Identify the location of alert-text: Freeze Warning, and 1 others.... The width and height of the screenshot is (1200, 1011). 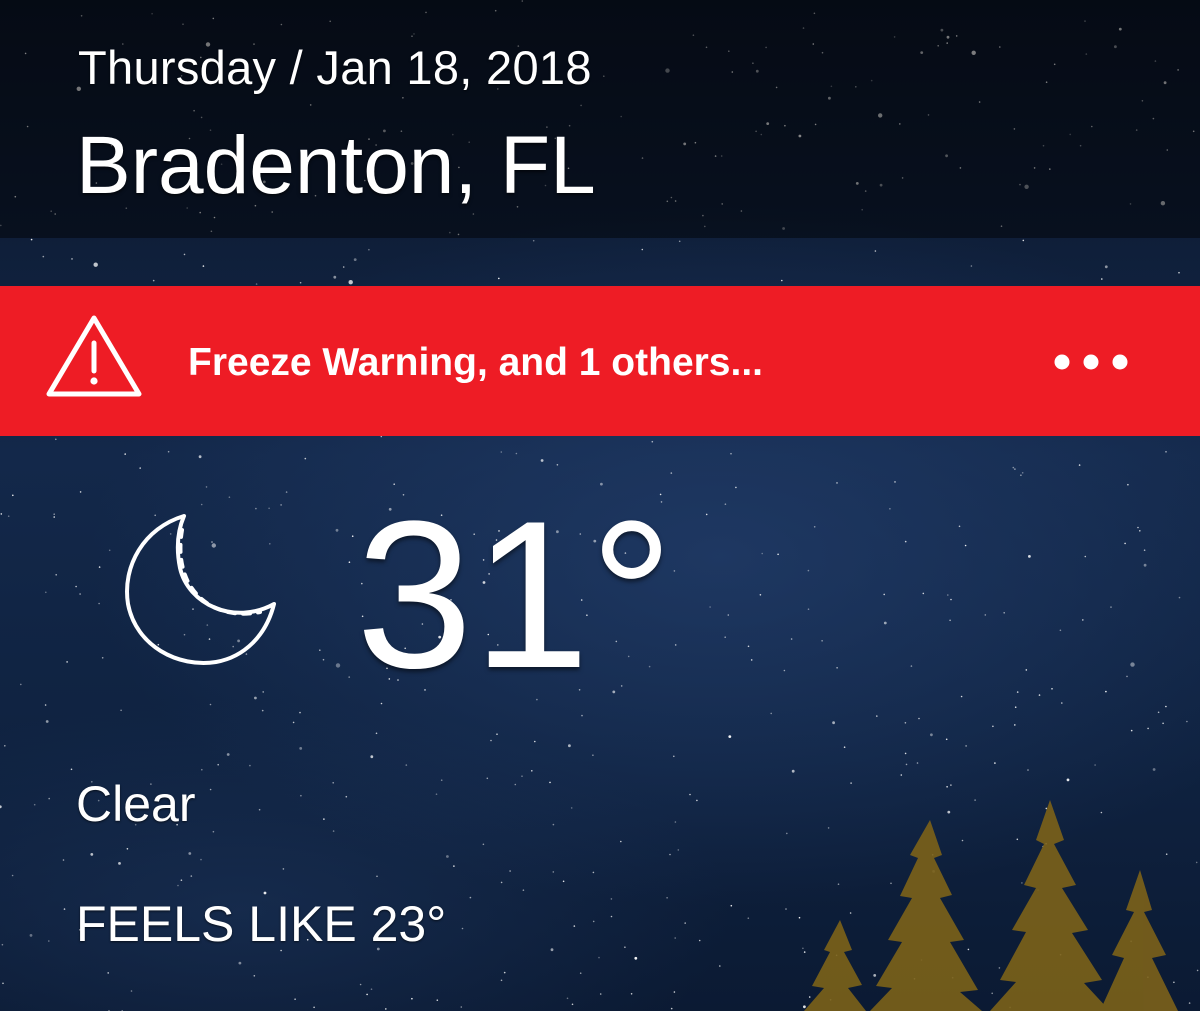
(475, 363).